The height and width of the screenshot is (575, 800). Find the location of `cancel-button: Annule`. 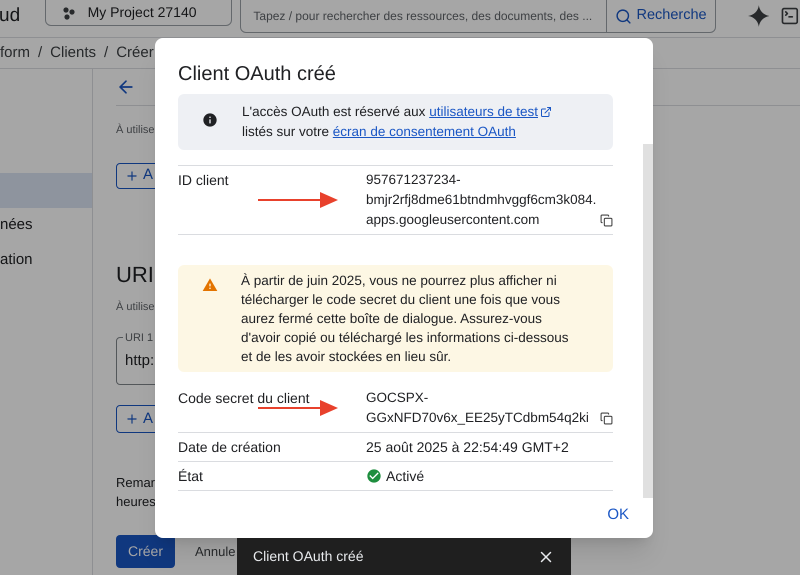

cancel-button: Annule is located at coordinates (215, 552).